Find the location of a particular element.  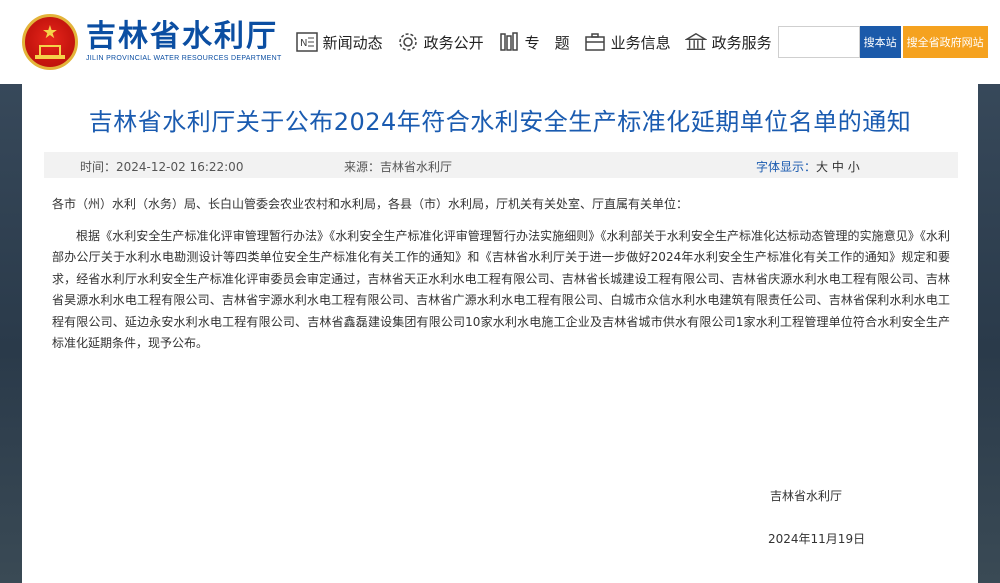

signature-organization: 吉林省水利厅 is located at coordinates (806, 496).